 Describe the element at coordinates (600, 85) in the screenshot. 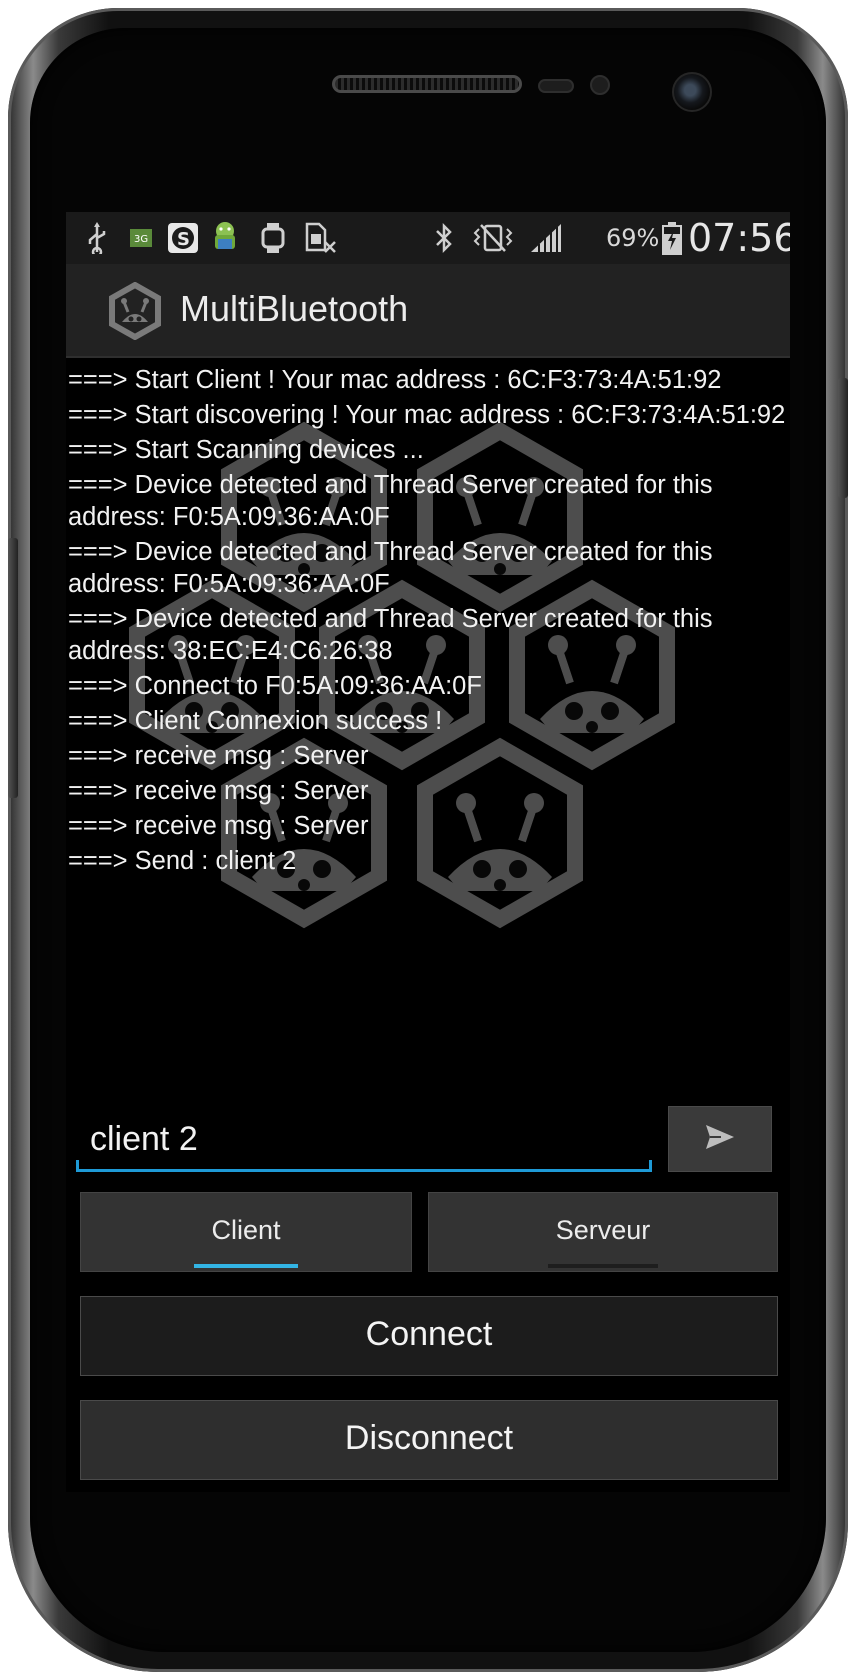

I see `light-sensor` at that location.